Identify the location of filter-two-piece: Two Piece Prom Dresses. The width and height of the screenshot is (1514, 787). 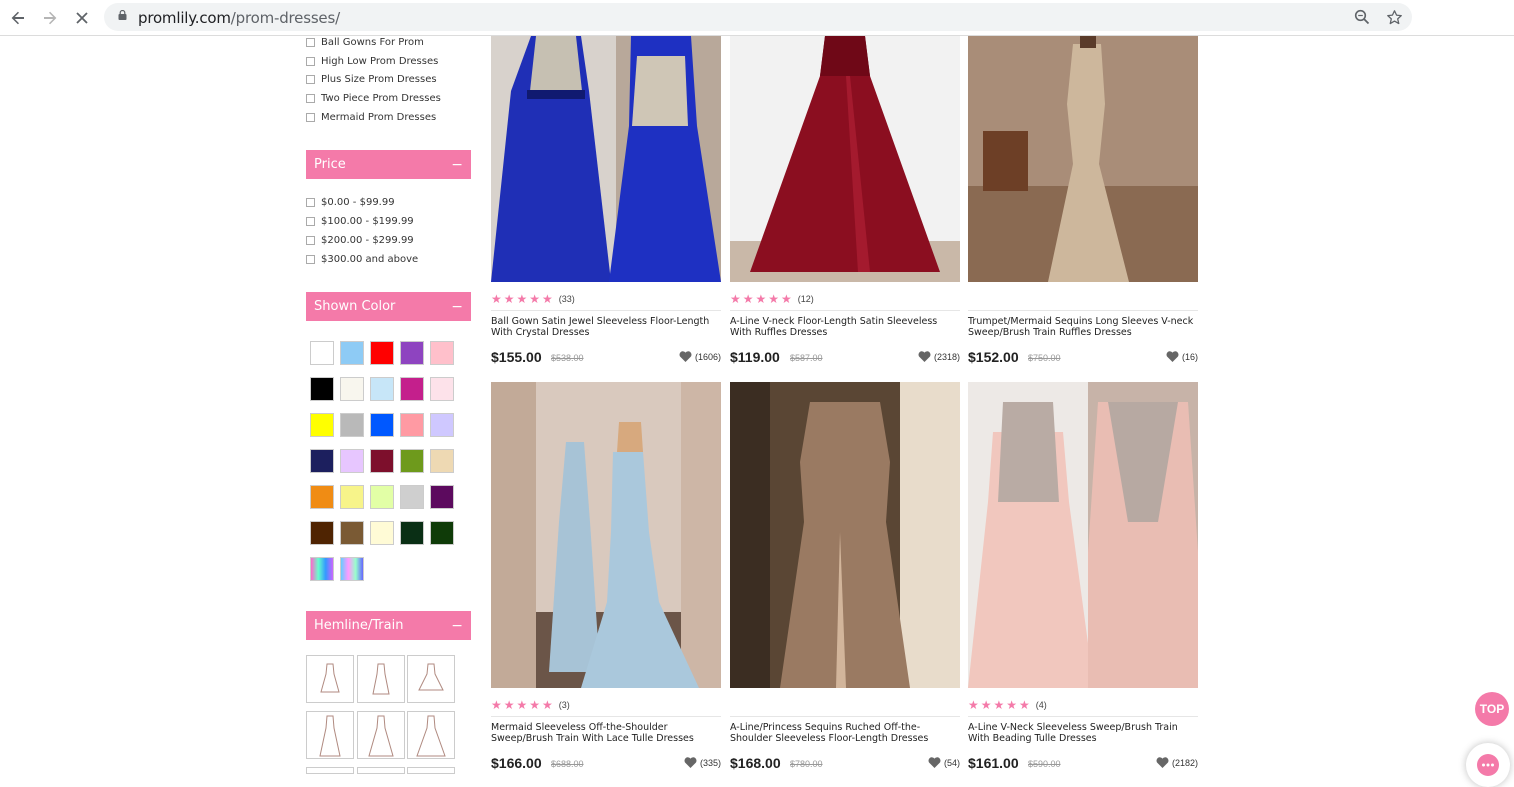
(373, 98).